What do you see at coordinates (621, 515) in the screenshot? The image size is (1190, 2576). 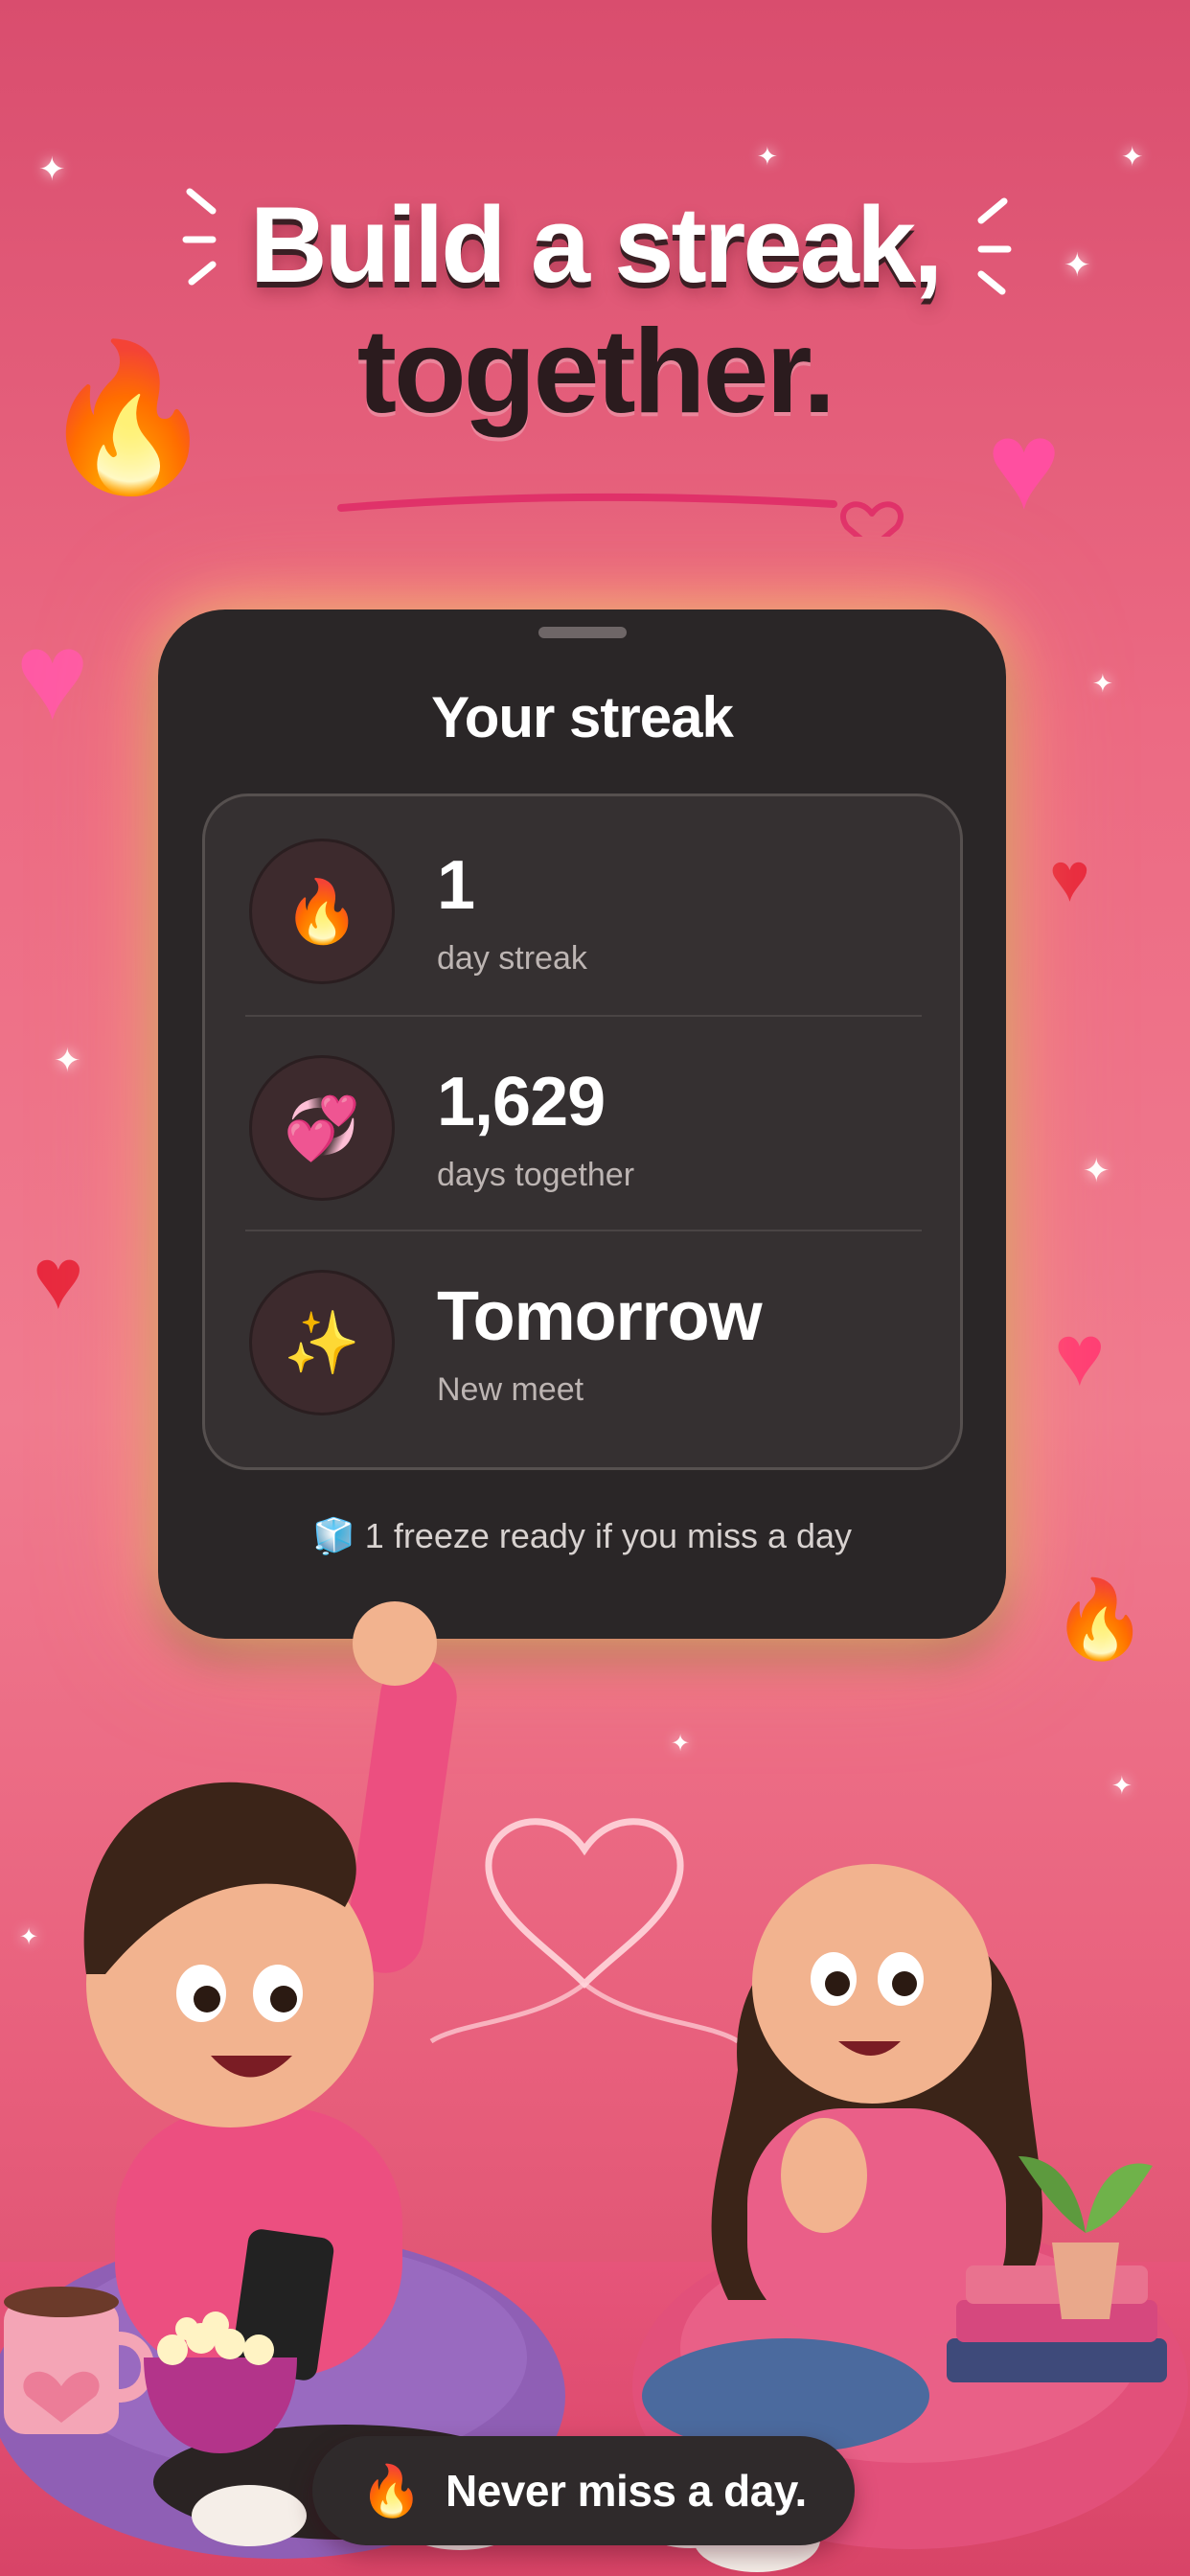 I see `headline-underline` at bounding box center [621, 515].